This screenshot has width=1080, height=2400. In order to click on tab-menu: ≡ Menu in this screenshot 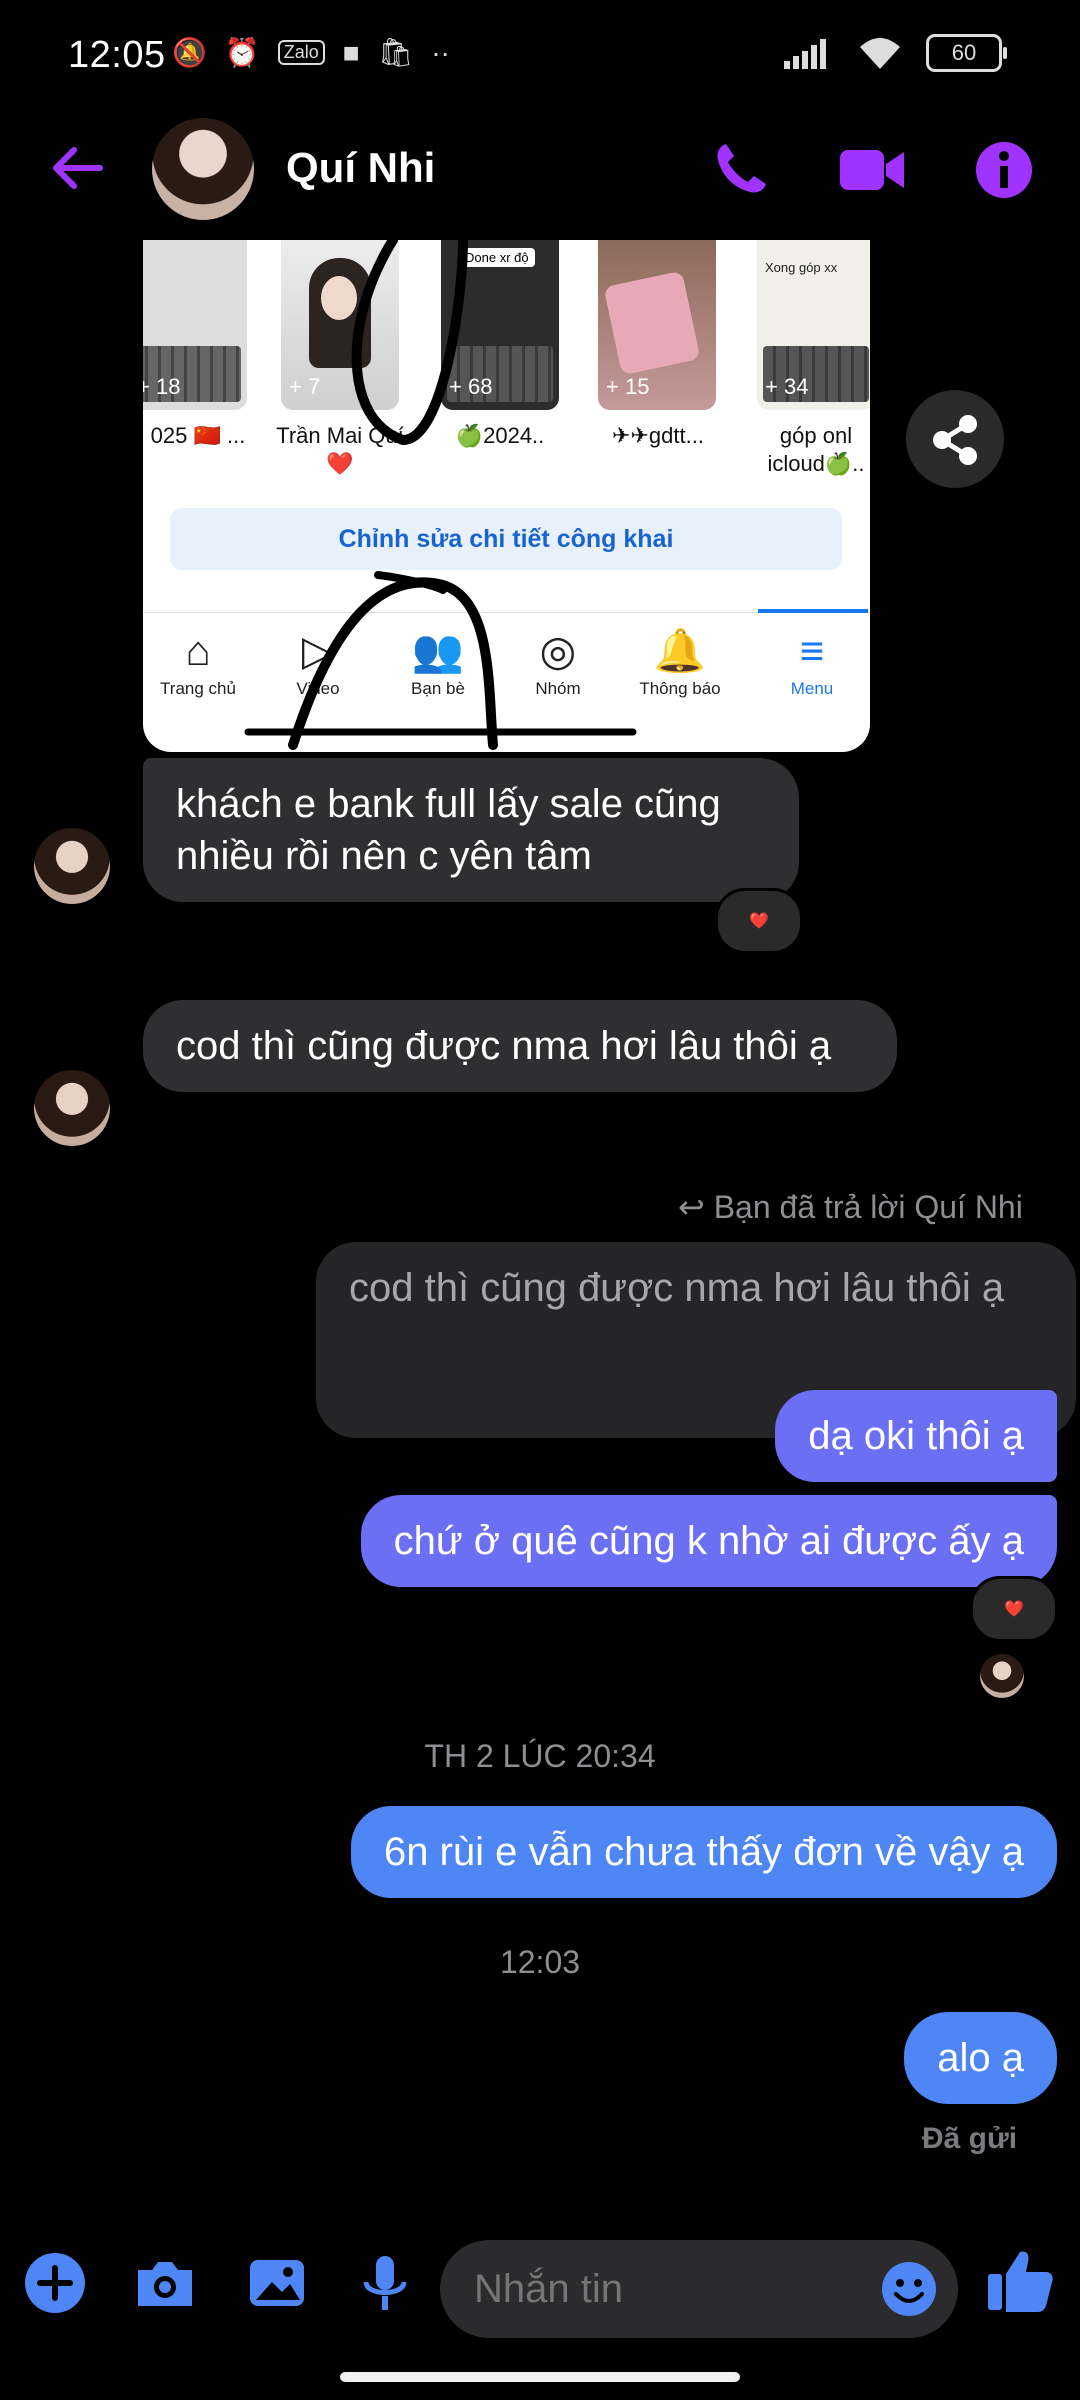, I will do `click(812, 661)`.